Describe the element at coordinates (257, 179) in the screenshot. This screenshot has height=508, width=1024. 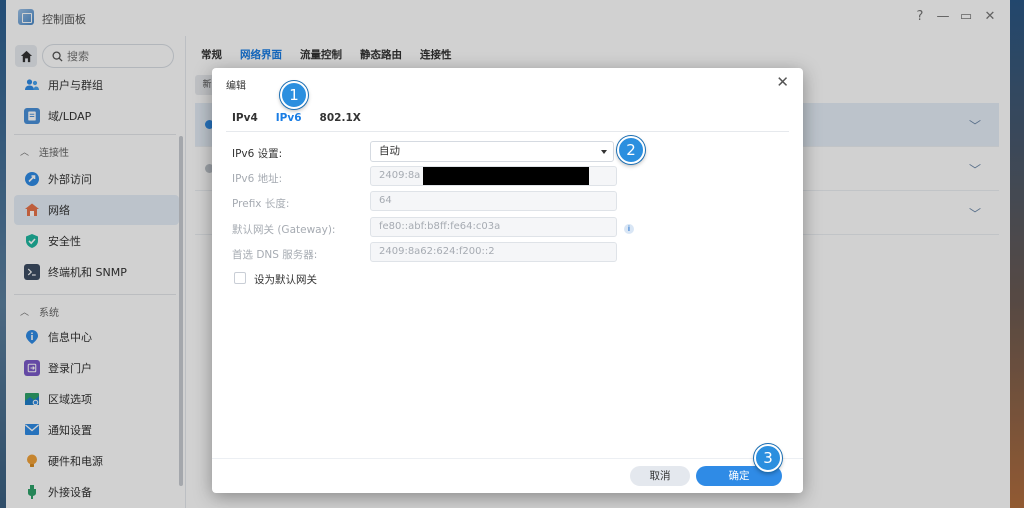
I see `ipv6-address-label: IPv6 地址:` at that location.